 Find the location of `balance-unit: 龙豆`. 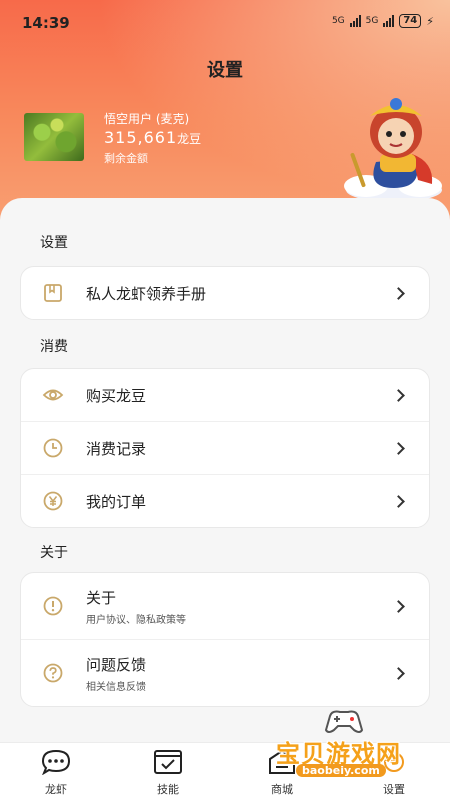

balance-unit: 龙豆 is located at coordinates (189, 139).